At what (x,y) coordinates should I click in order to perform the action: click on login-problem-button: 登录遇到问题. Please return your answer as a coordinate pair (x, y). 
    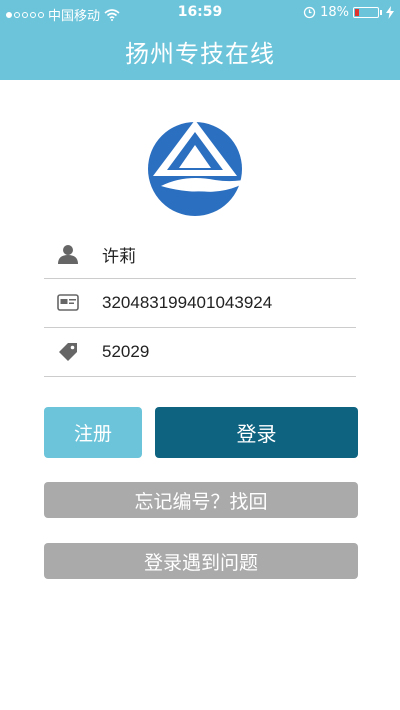
    Looking at the image, I should click on (201, 561).